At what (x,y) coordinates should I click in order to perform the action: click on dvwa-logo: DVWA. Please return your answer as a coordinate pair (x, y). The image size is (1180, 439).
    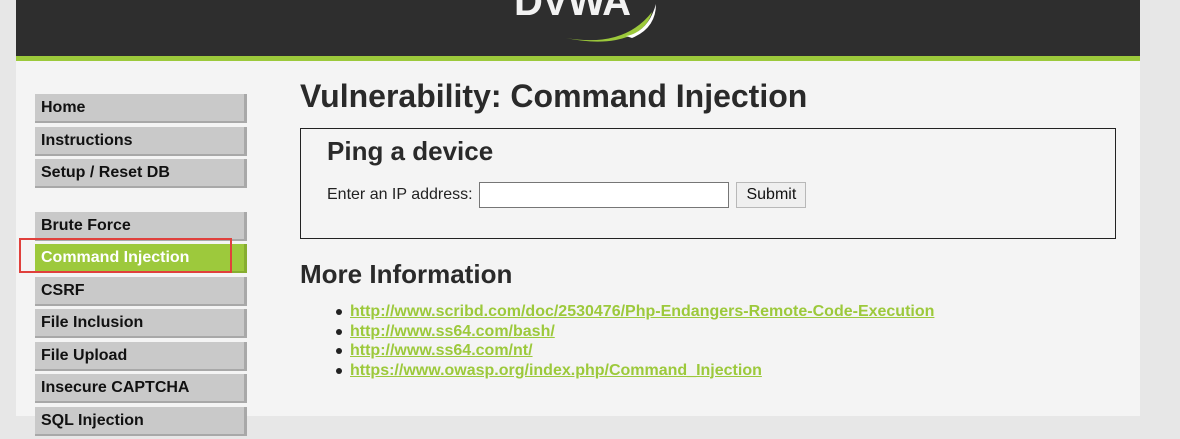
    Looking at the image, I should click on (591, 23).